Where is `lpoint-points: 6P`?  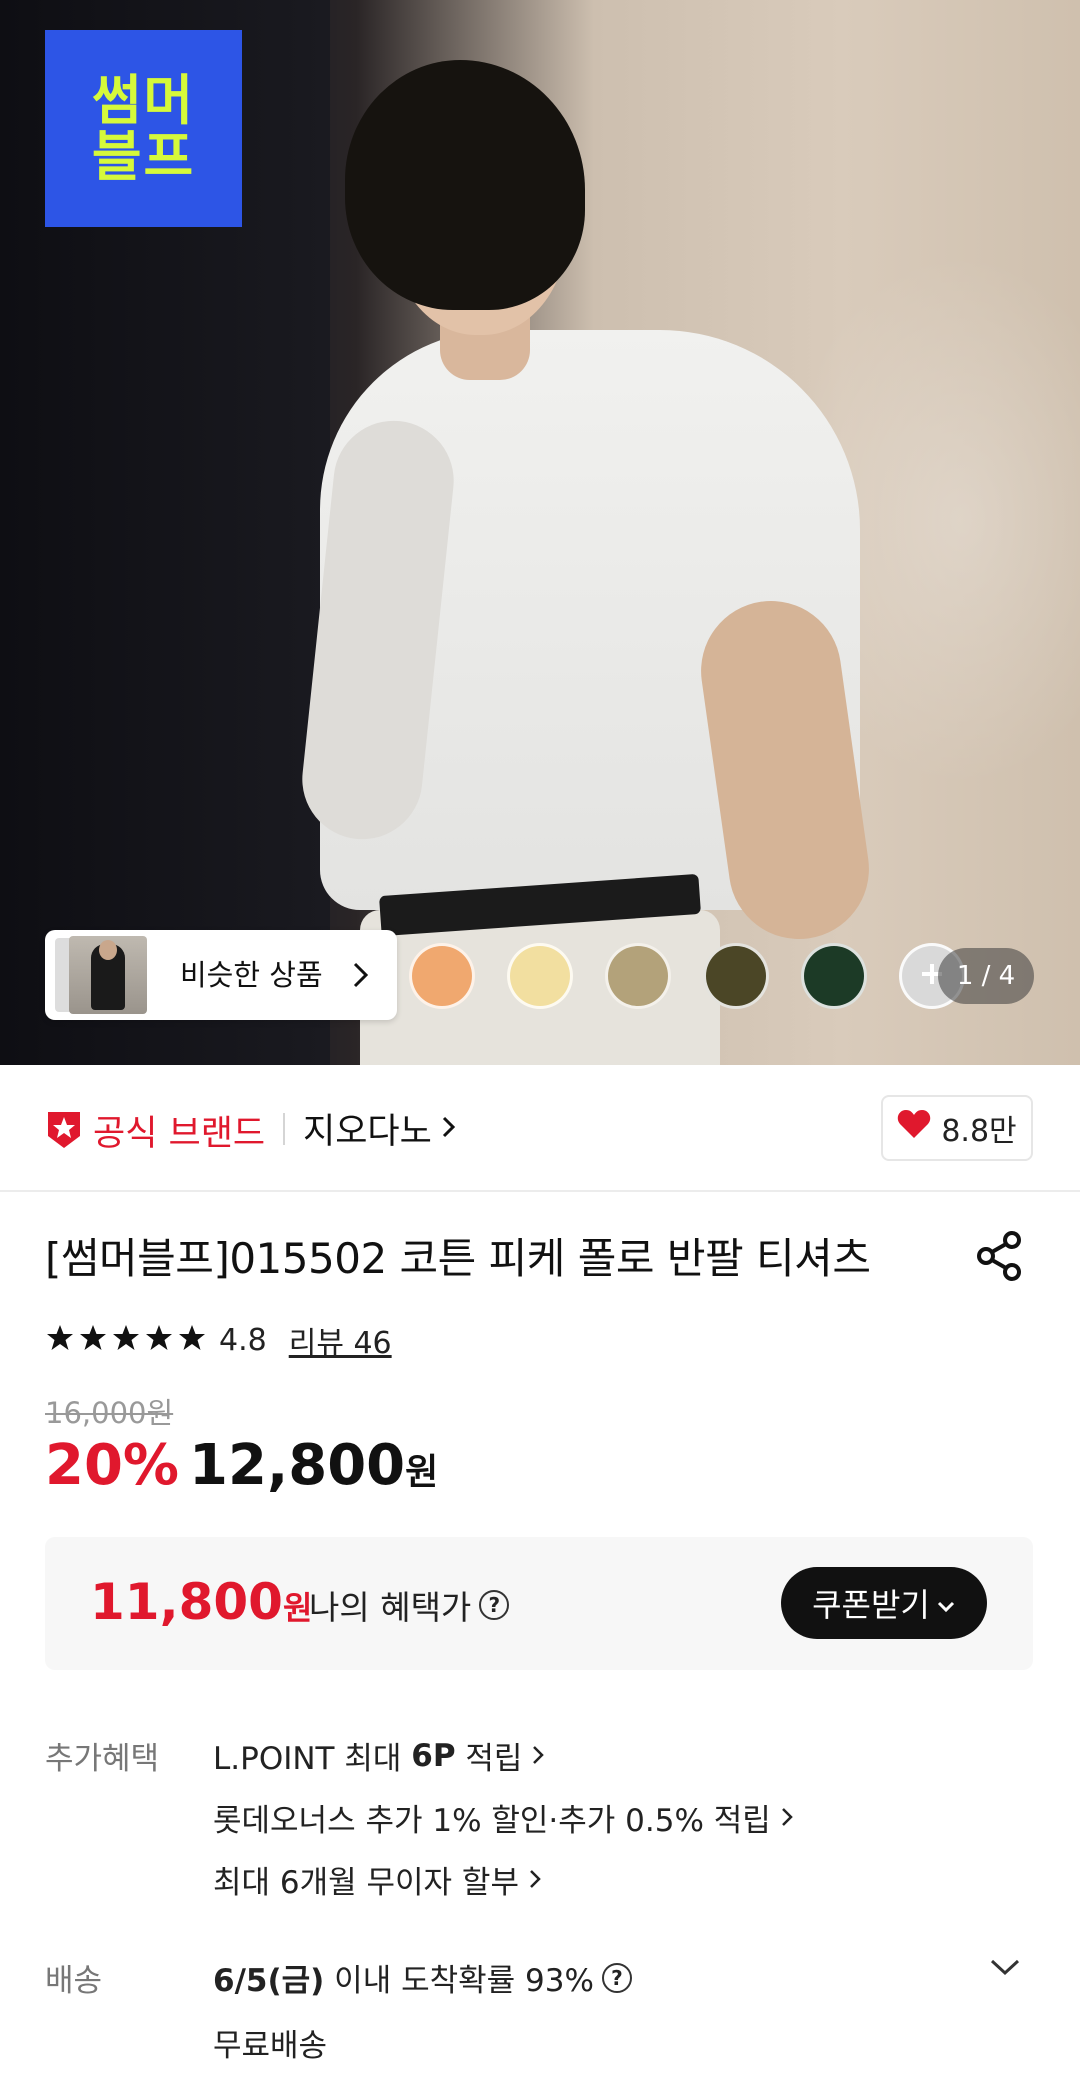 lpoint-points: 6P is located at coordinates (433, 1755).